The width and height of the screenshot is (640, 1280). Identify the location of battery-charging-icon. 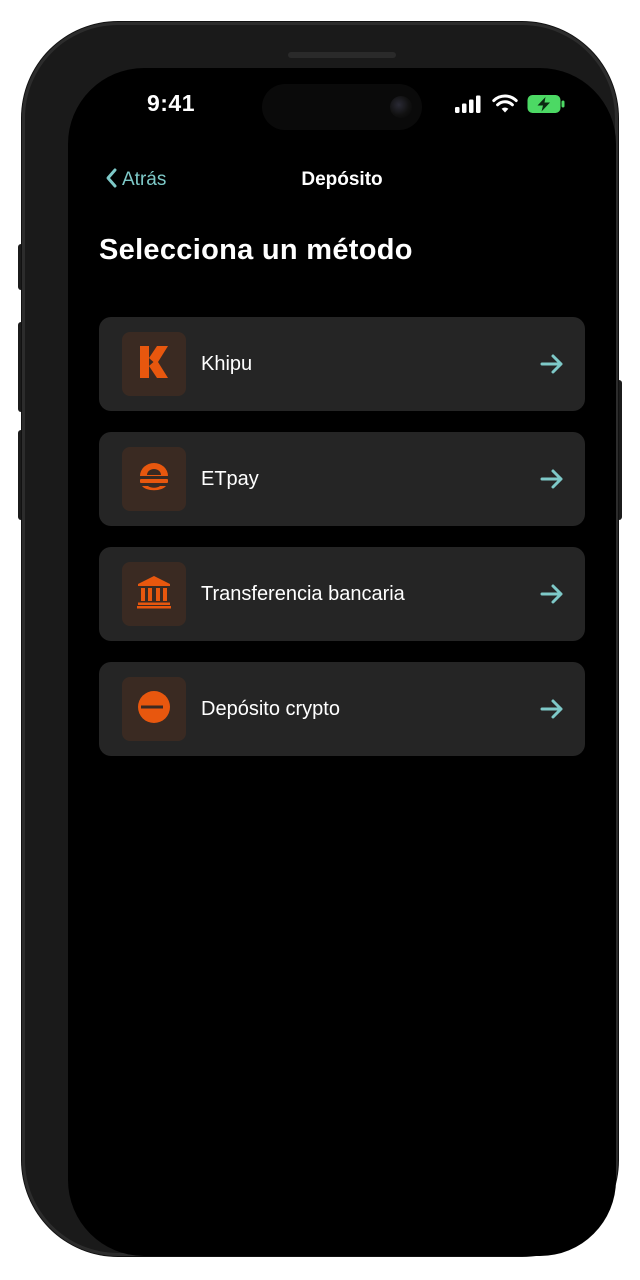
(546, 106).